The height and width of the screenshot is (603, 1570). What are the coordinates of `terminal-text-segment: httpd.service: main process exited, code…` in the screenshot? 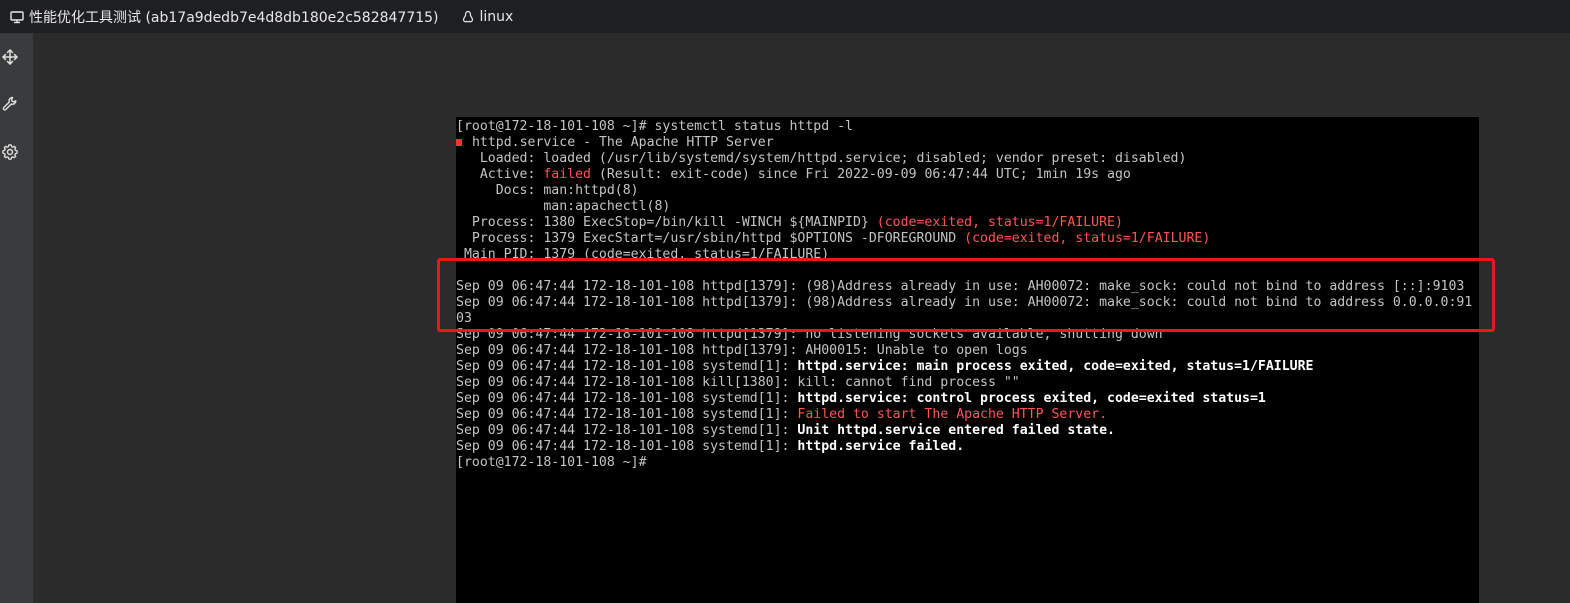 It's located at (1055, 366).